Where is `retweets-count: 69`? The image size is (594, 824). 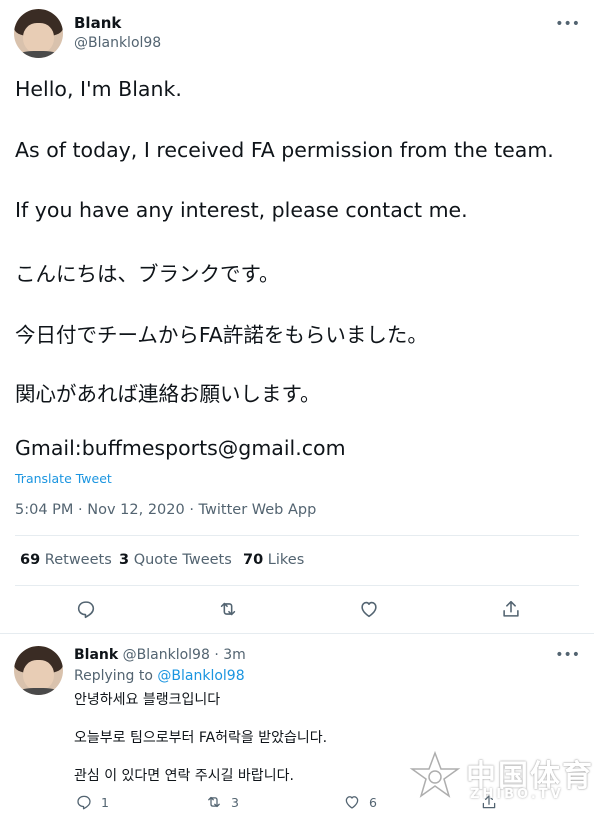 retweets-count: 69 is located at coordinates (30, 560).